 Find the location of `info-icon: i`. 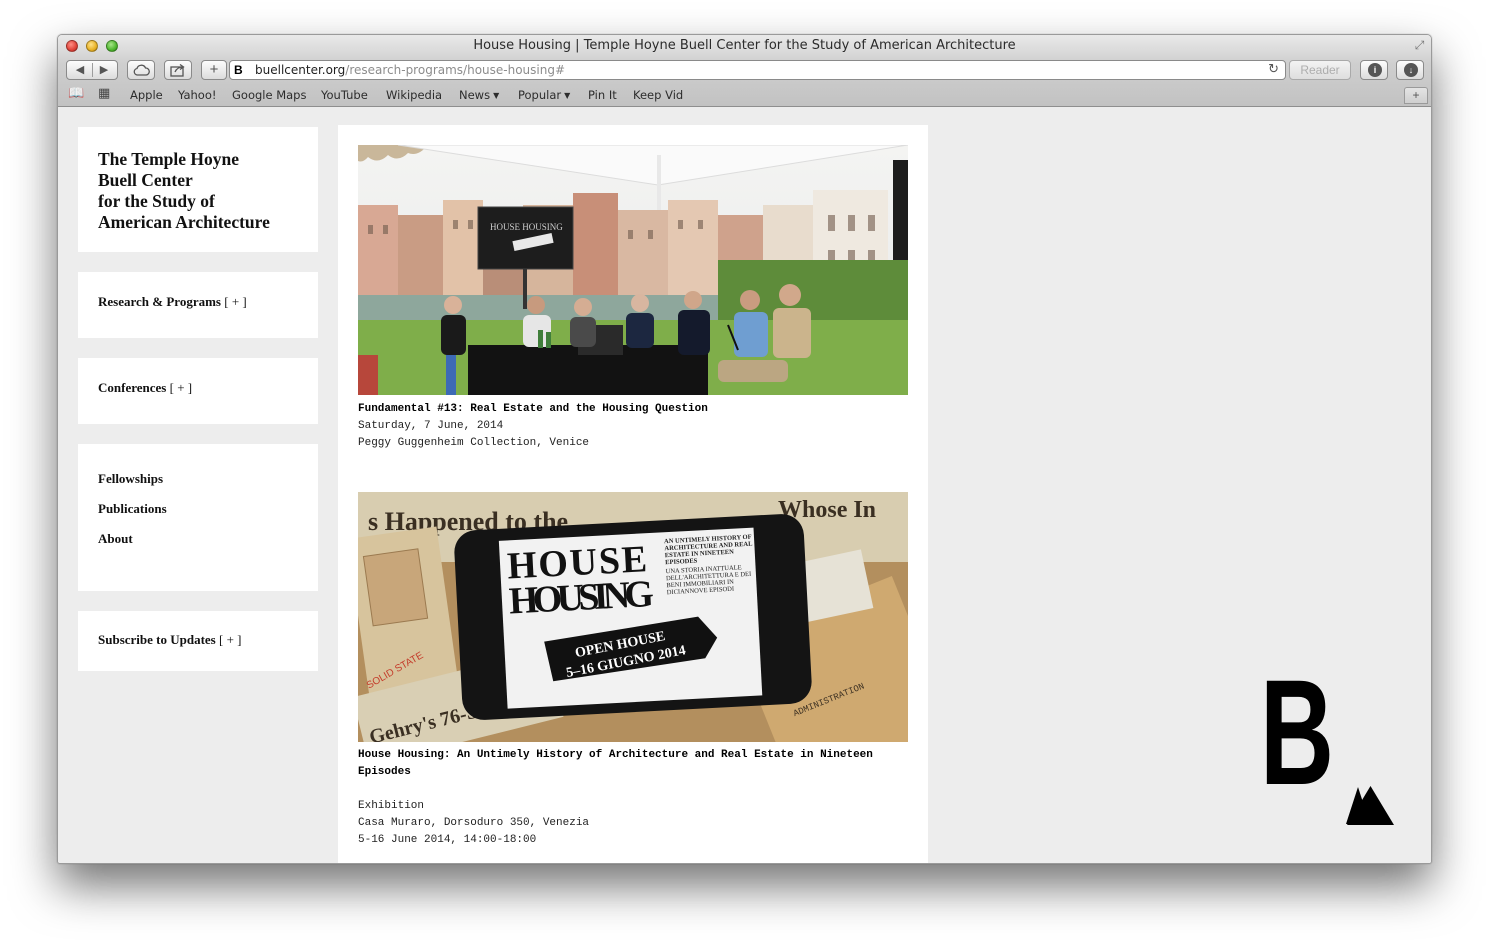

info-icon: i is located at coordinates (1375, 70).